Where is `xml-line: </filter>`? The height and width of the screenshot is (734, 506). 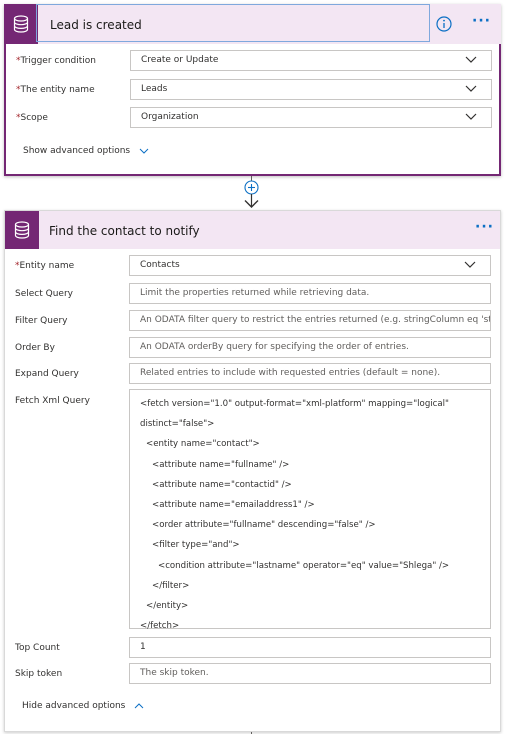
xml-line: </filter> is located at coordinates (171, 585).